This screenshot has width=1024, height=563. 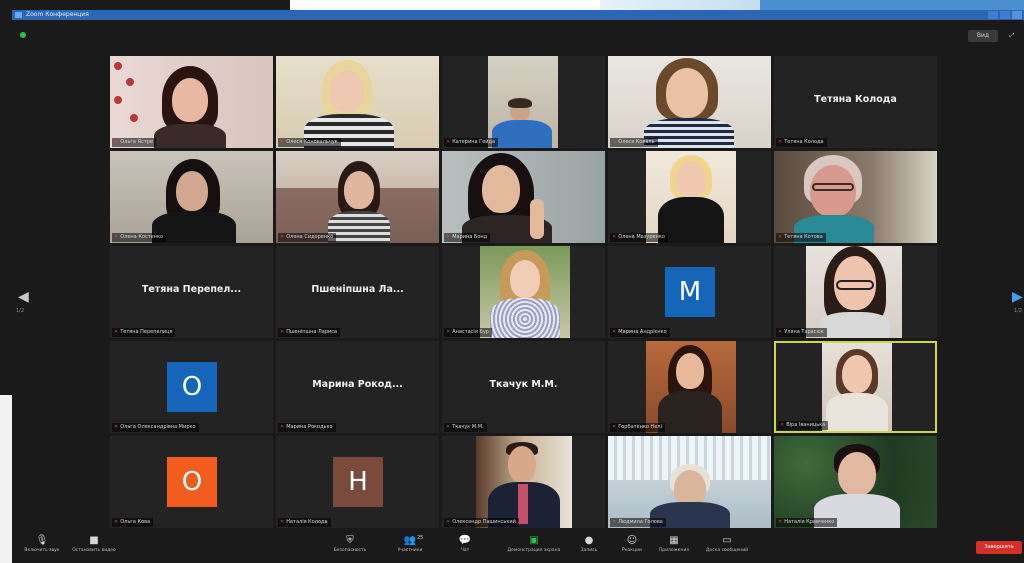 What do you see at coordinates (674, 550) in the screenshot?
I see `apps-button-label: Приложения` at bounding box center [674, 550].